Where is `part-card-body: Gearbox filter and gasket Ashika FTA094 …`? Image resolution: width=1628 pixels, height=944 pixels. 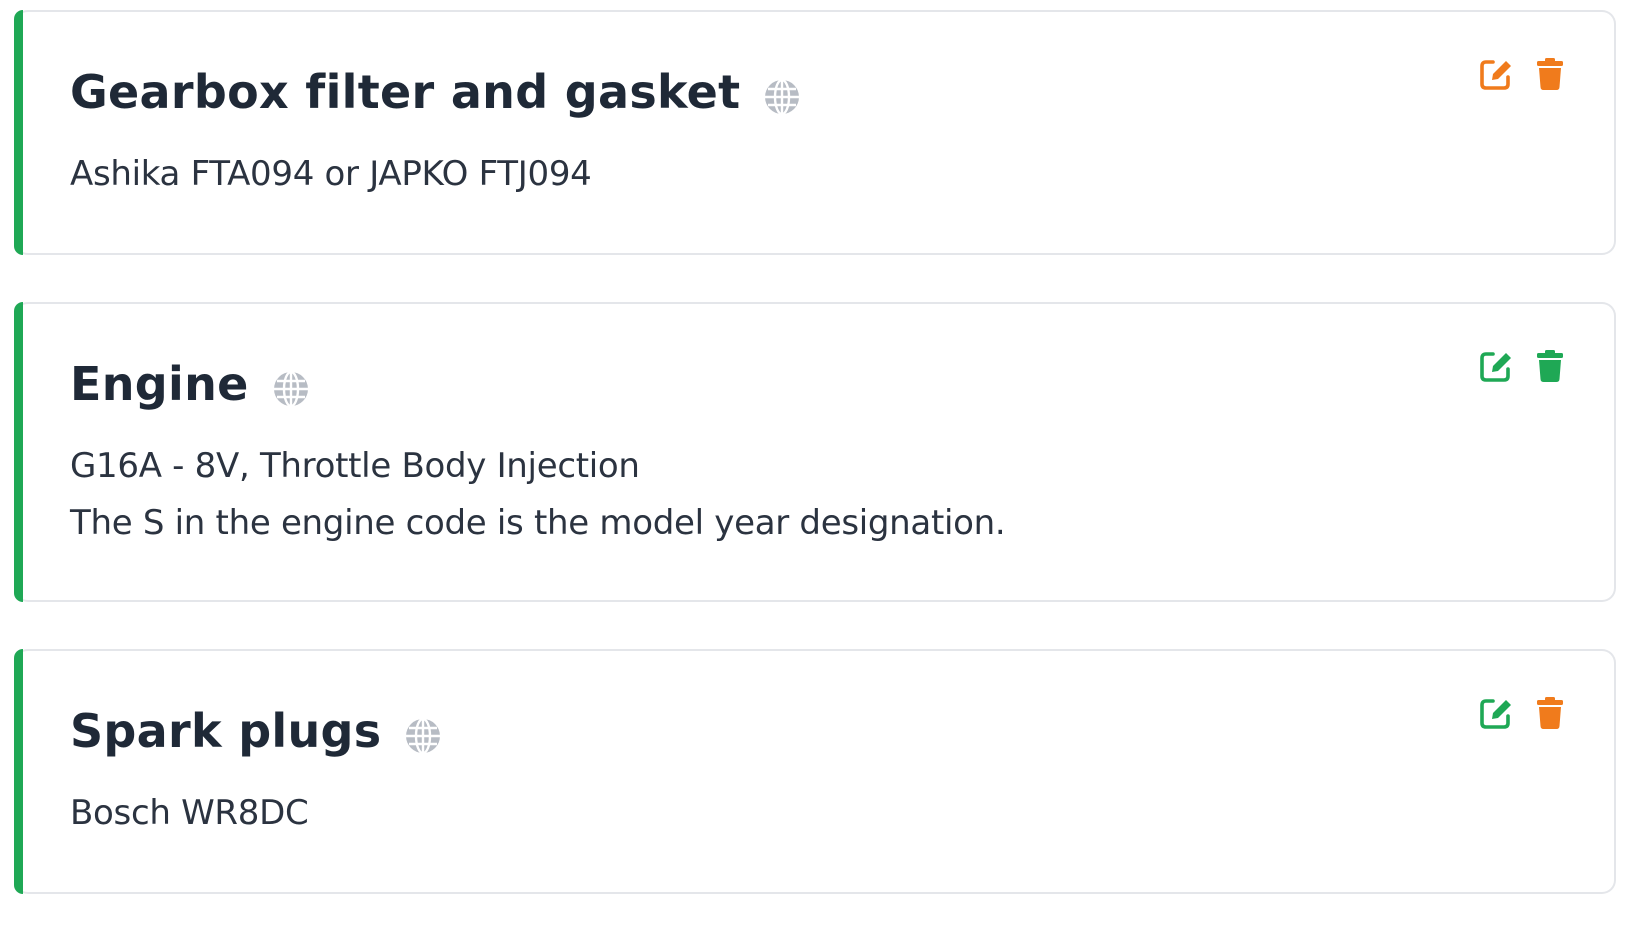
part-card-body: Gearbox filter and gasket Ashika FTA094 … is located at coordinates (777, 132).